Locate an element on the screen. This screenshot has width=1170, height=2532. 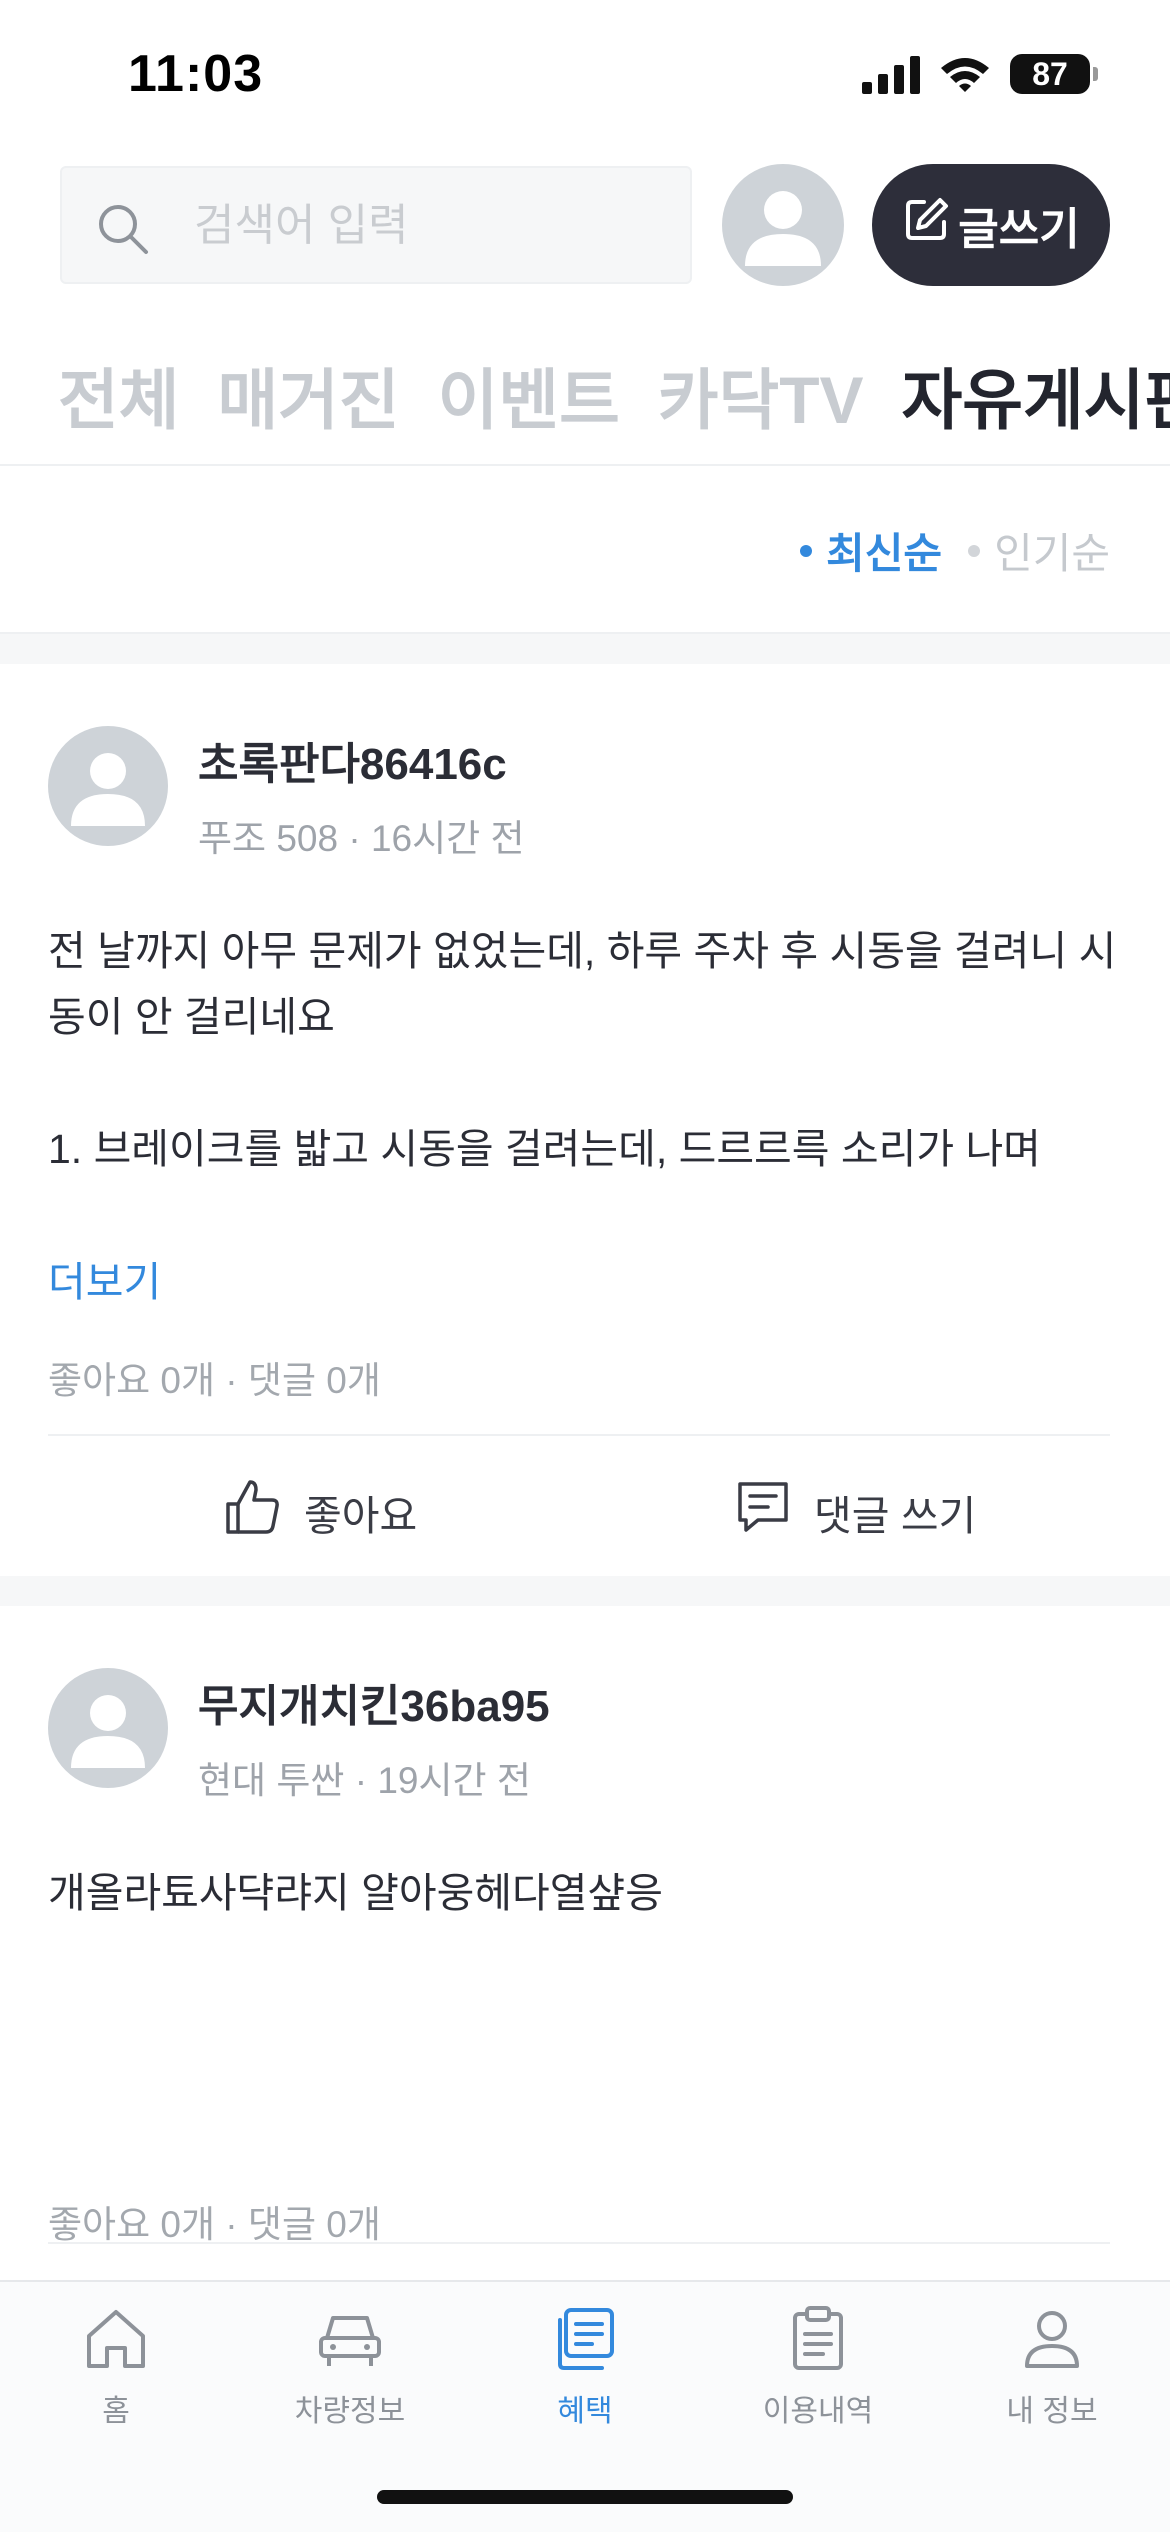
battery-indicator: 87 is located at coordinates (1054, 74).